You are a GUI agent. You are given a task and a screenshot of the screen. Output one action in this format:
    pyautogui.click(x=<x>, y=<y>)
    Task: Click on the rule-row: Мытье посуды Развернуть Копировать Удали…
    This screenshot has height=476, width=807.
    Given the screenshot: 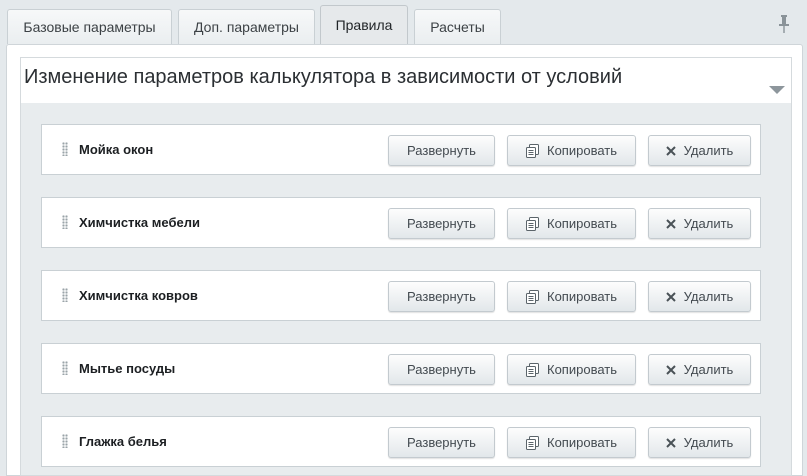 What is the action you would take?
    pyautogui.click(x=401, y=368)
    